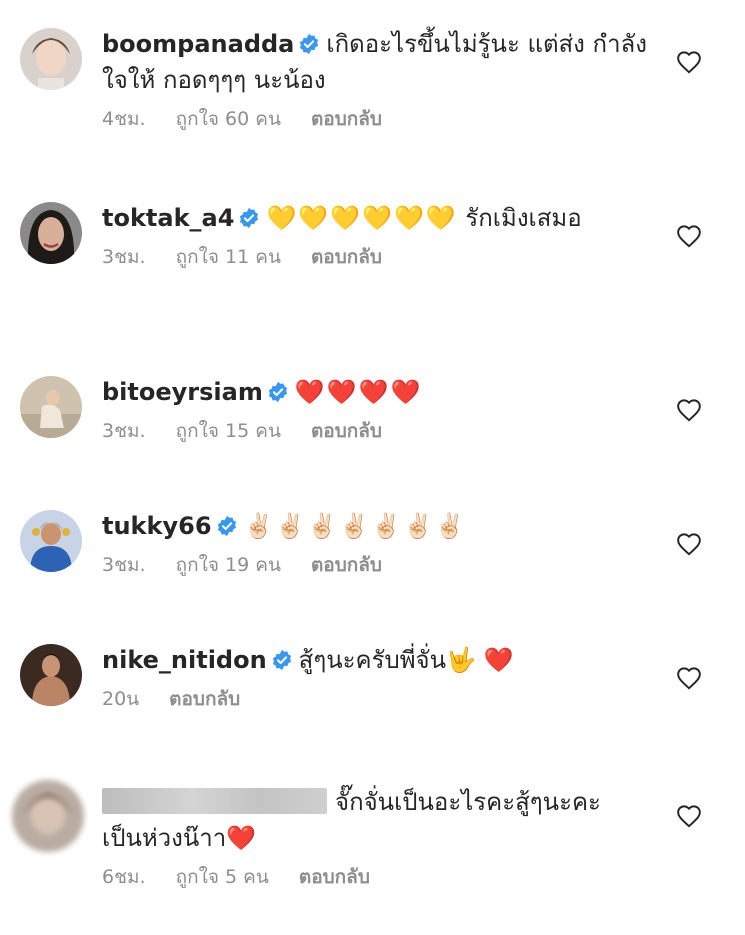  I want to click on username: tukky66, so click(157, 526).